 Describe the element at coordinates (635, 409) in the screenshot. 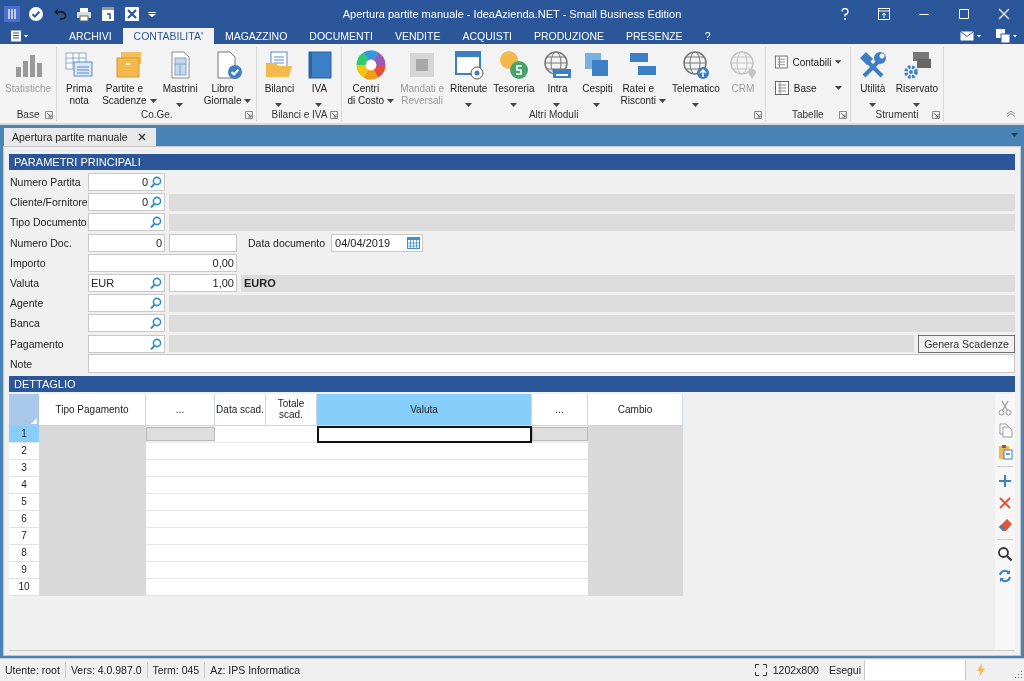

I see `column-header: Cambio` at that location.